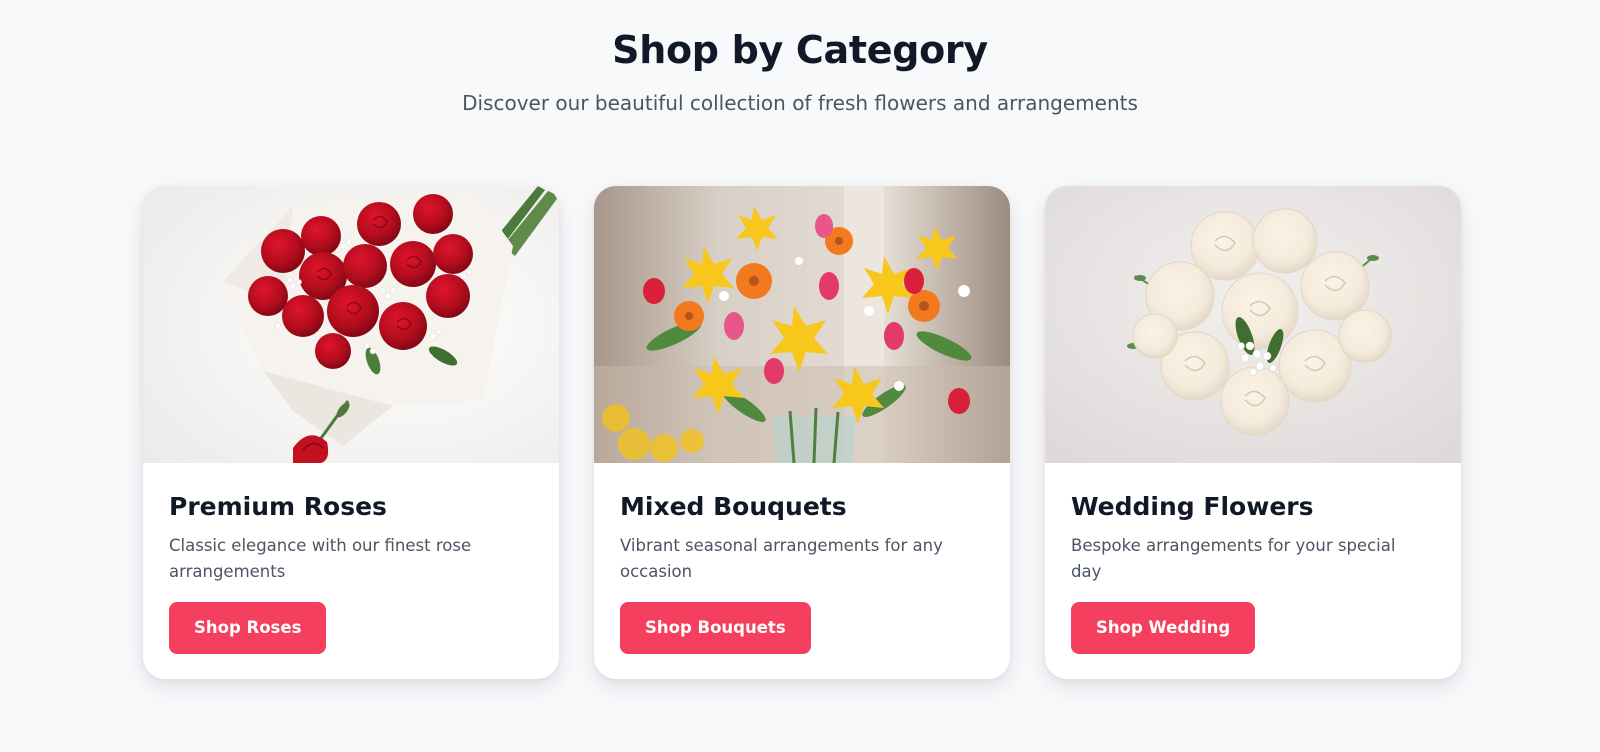 The width and height of the screenshot is (1600, 752). Describe the element at coordinates (733, 506) in the screenshot. I see `card-title: Mixed Bouquets` at that location.